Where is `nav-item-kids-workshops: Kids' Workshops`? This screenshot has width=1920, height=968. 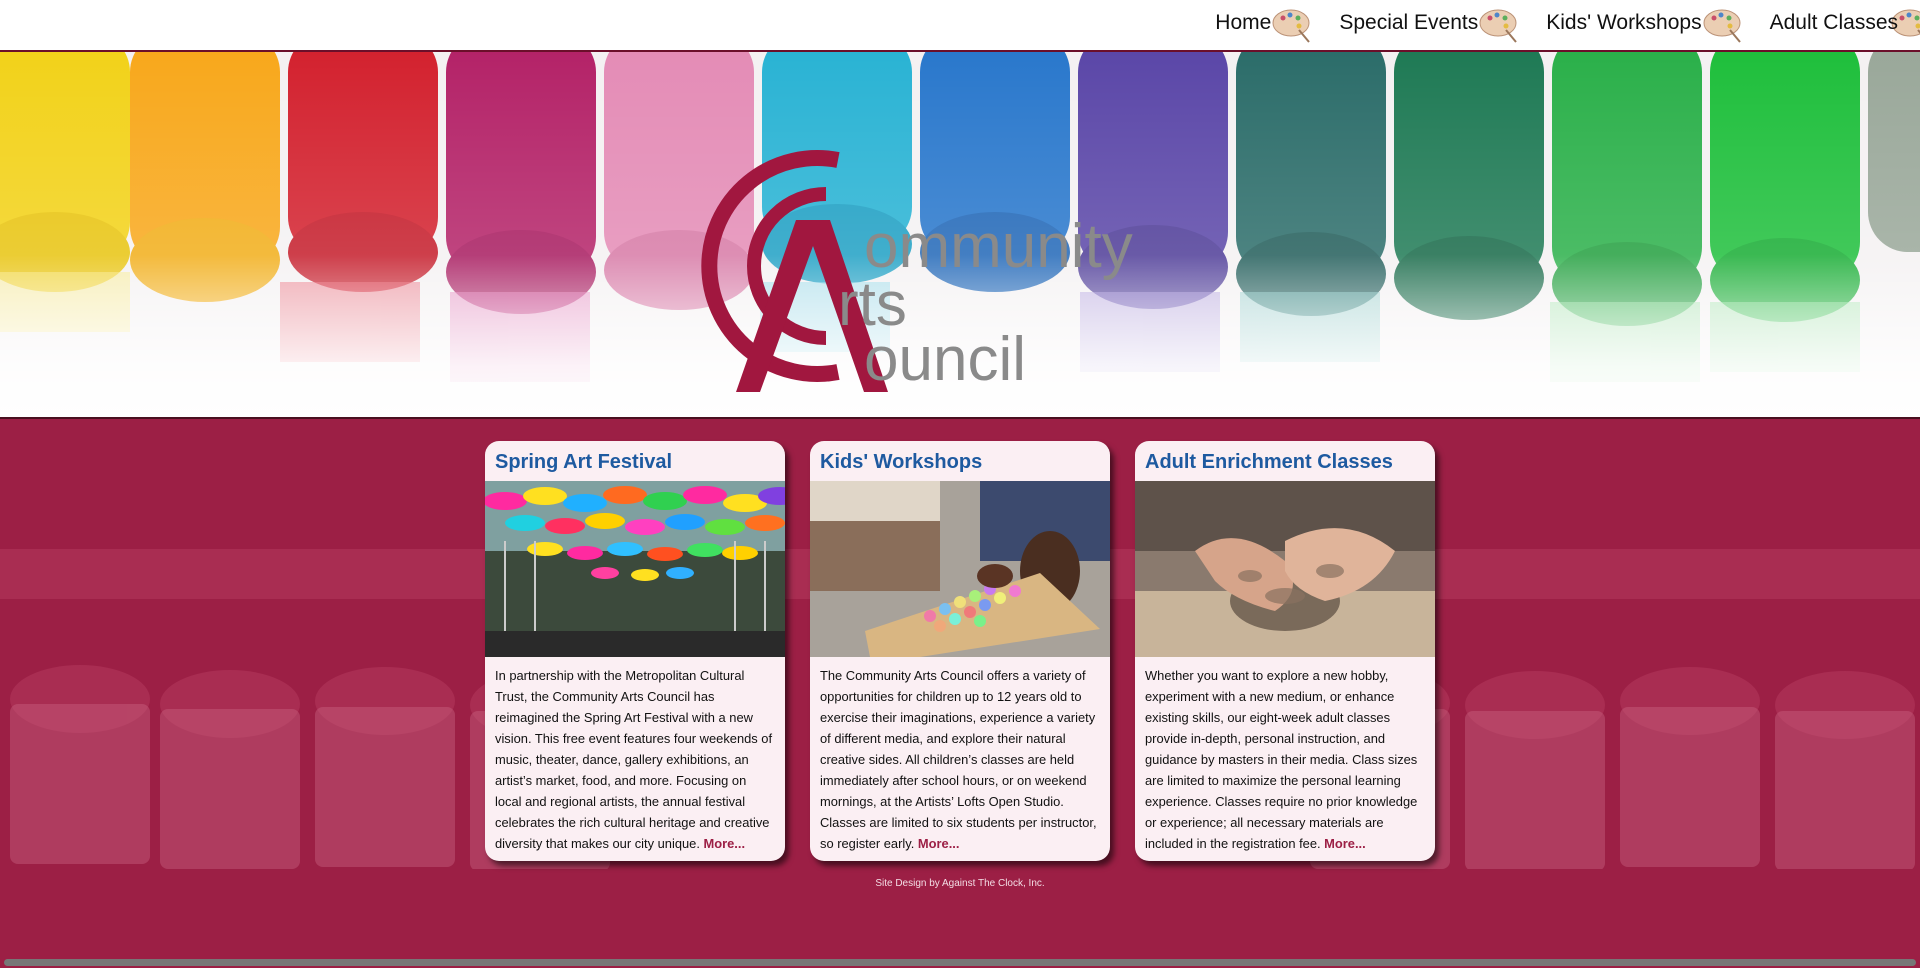
nav-item-kids-workshops: Kids' Workshops is located at coordinates (1657, 25).